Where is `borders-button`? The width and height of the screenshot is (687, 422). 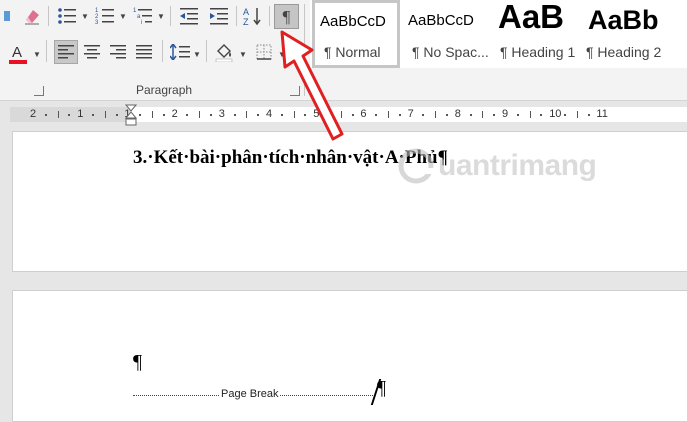 borders-button is located at coordinates (264, 52).